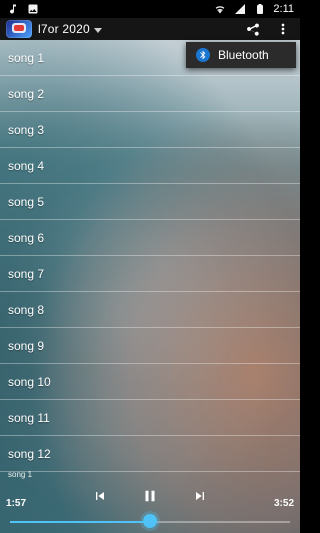 The image size is (320, 533). I want to click on seek-bar, so click(150, 521).